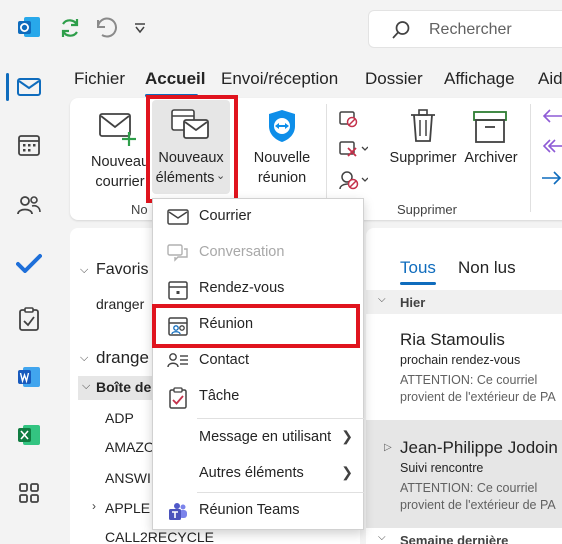 The width and height of the screenshot is (562, 544). Describe the element at coordinates (178, 362) in the screenshot. I see `contact-icon` at that location.